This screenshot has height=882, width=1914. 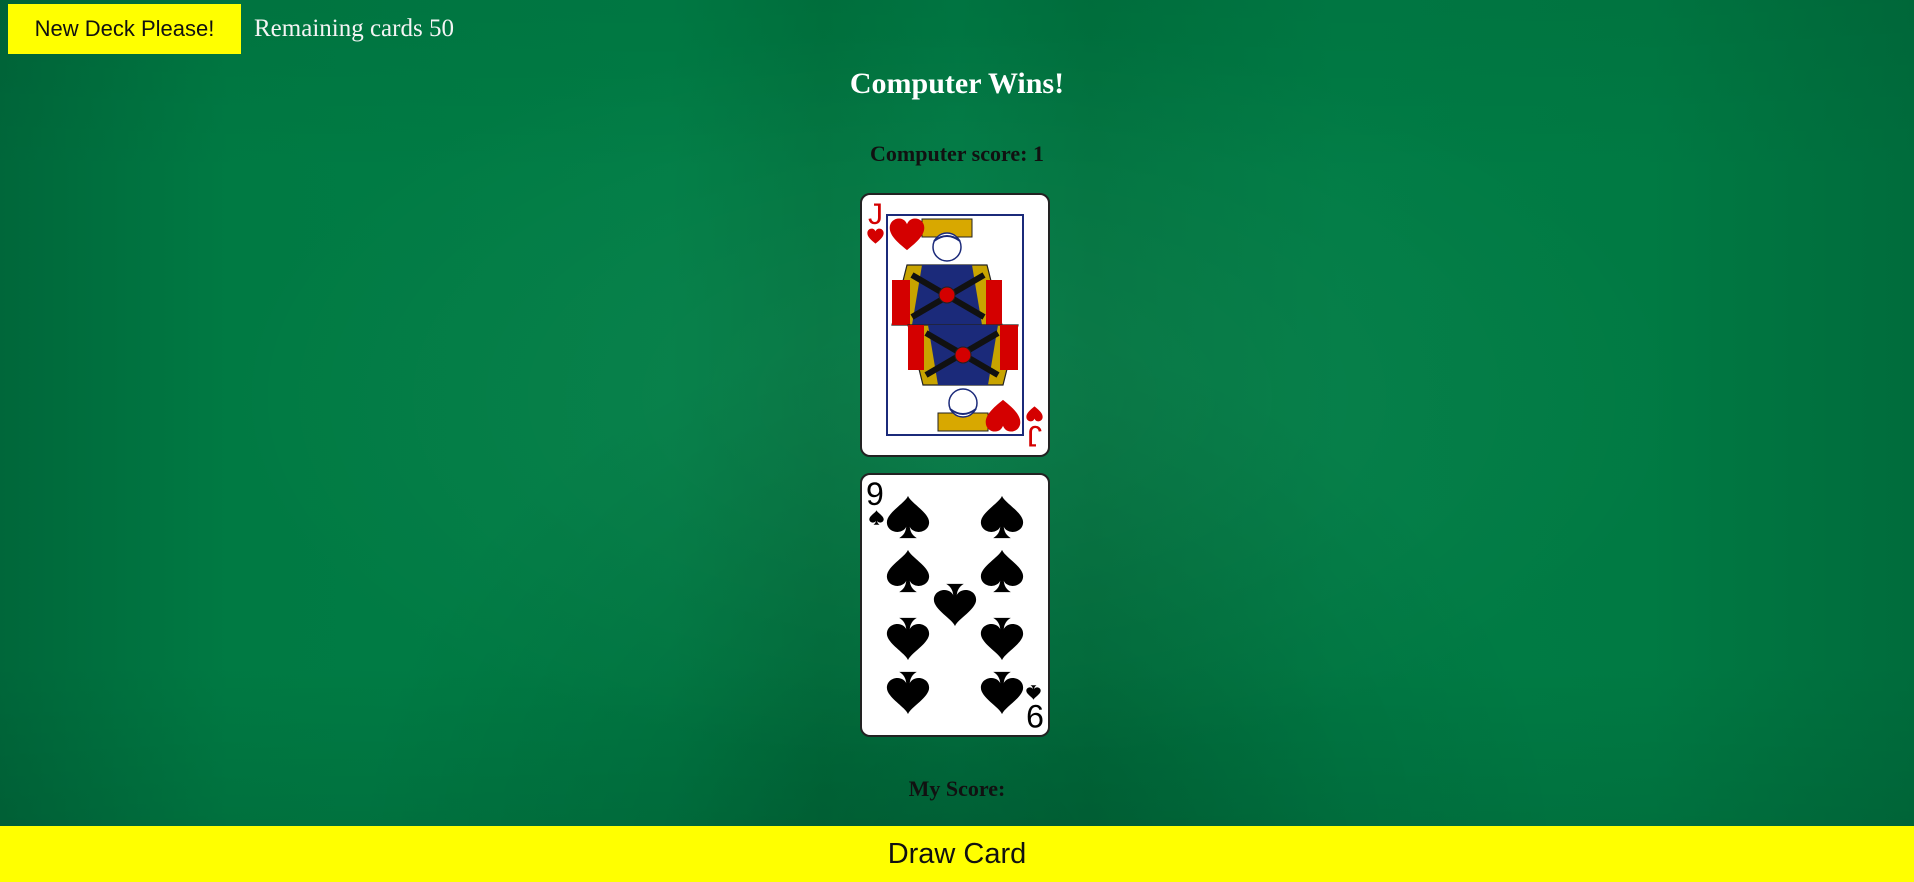 What do you see at coordinates (1034, 435) in the screenshot?
I see `svg-text: J` at bounding box center [1034, 435].